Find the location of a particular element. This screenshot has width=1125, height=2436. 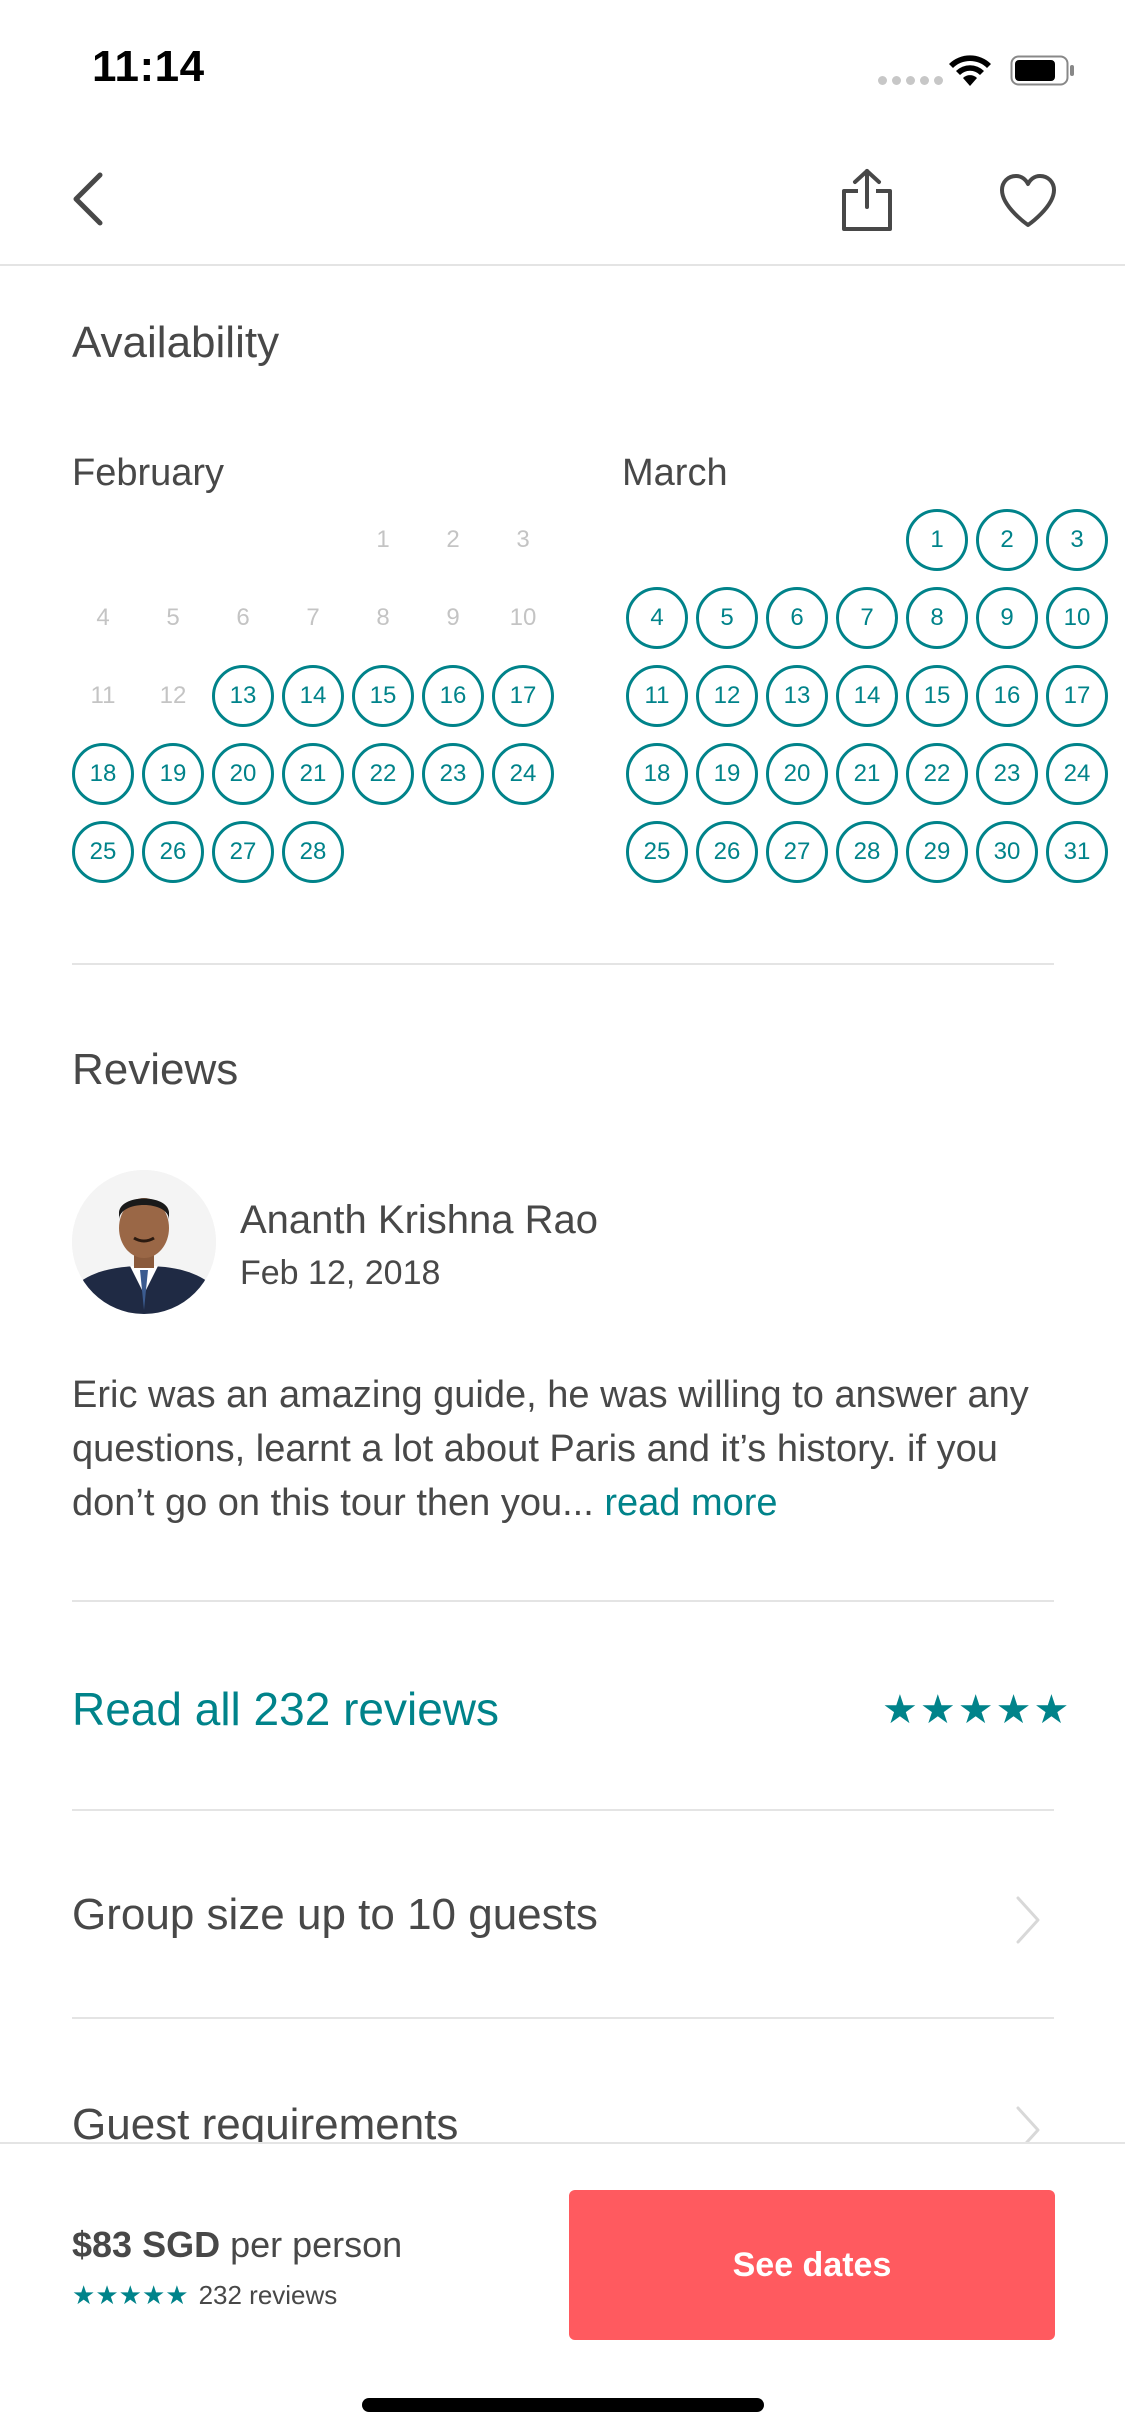

heart-icon is located at coordinates (1028, 201).